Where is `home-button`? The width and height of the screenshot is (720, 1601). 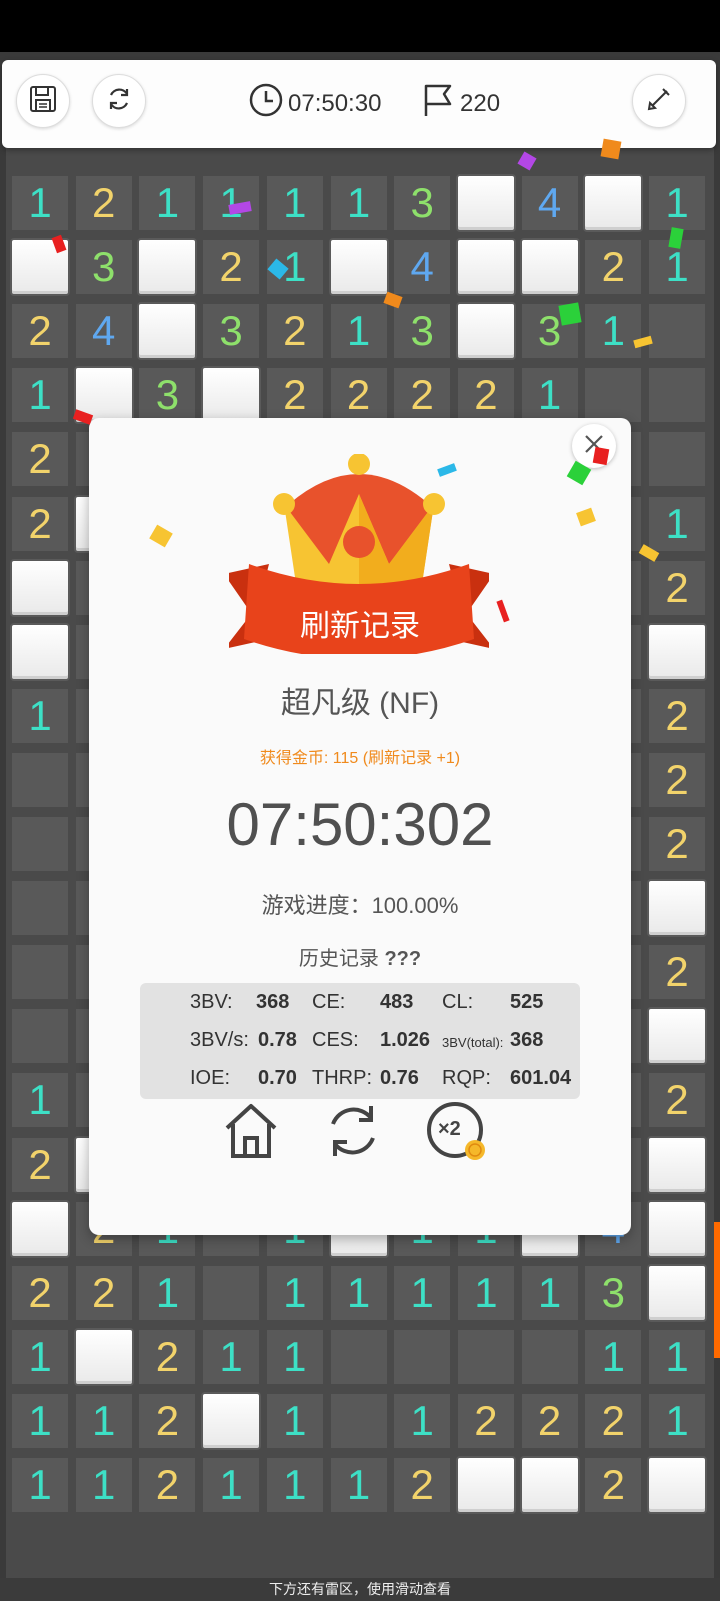
home-button is located at coordinates (251, 1133).